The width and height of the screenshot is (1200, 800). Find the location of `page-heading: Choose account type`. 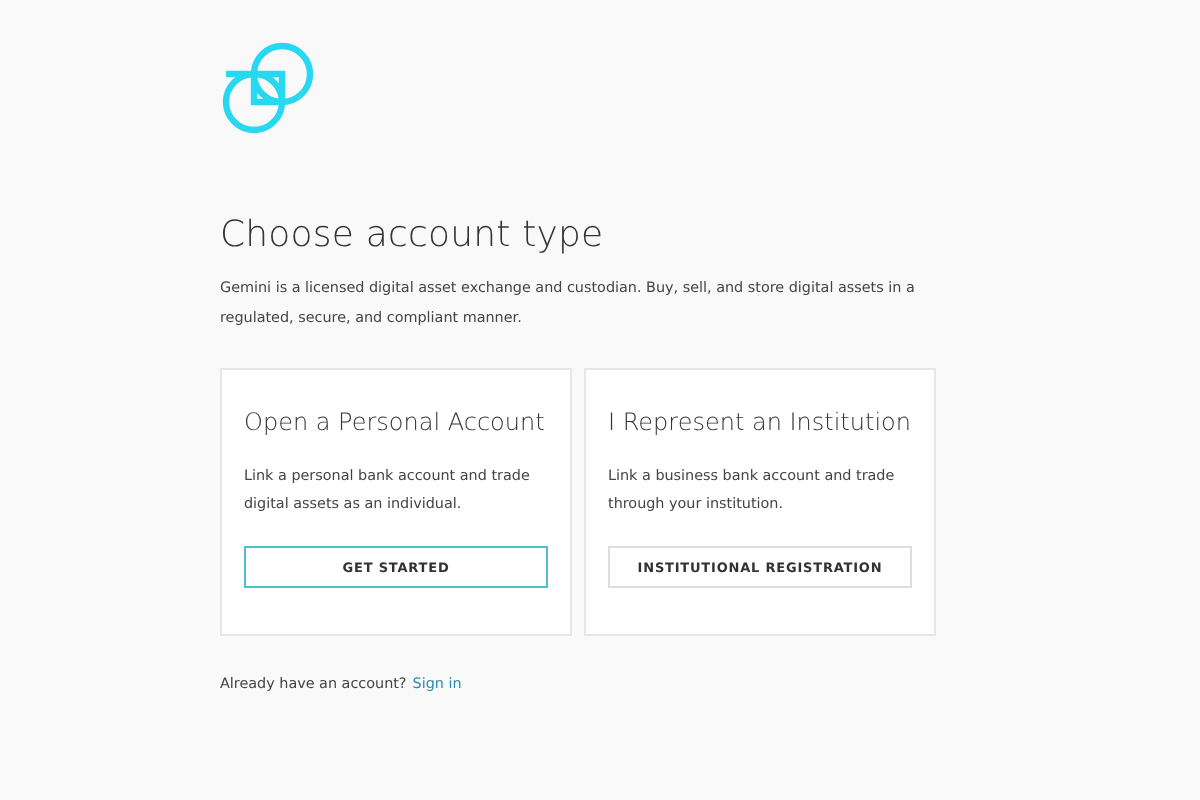

page-heading: Choose account type is located at coordinates (413, 235).